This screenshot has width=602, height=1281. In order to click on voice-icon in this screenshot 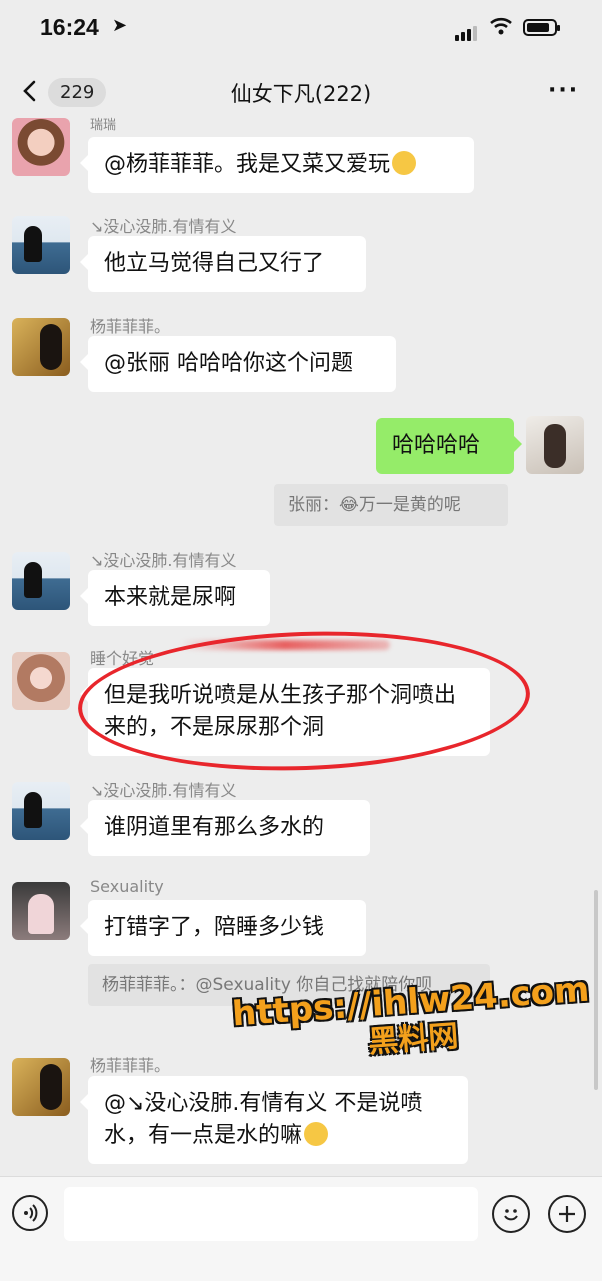, I will do `click(31, 1213)`.